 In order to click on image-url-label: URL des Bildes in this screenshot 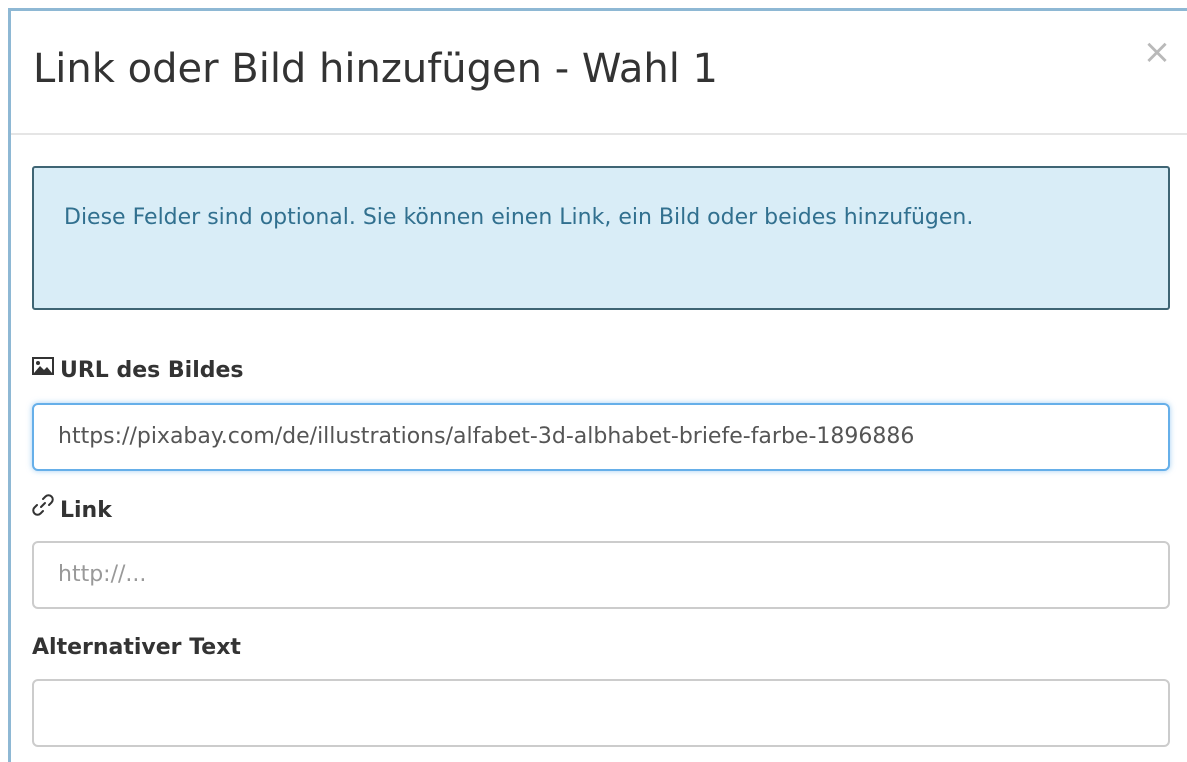, I will do `click(138, 371)`.